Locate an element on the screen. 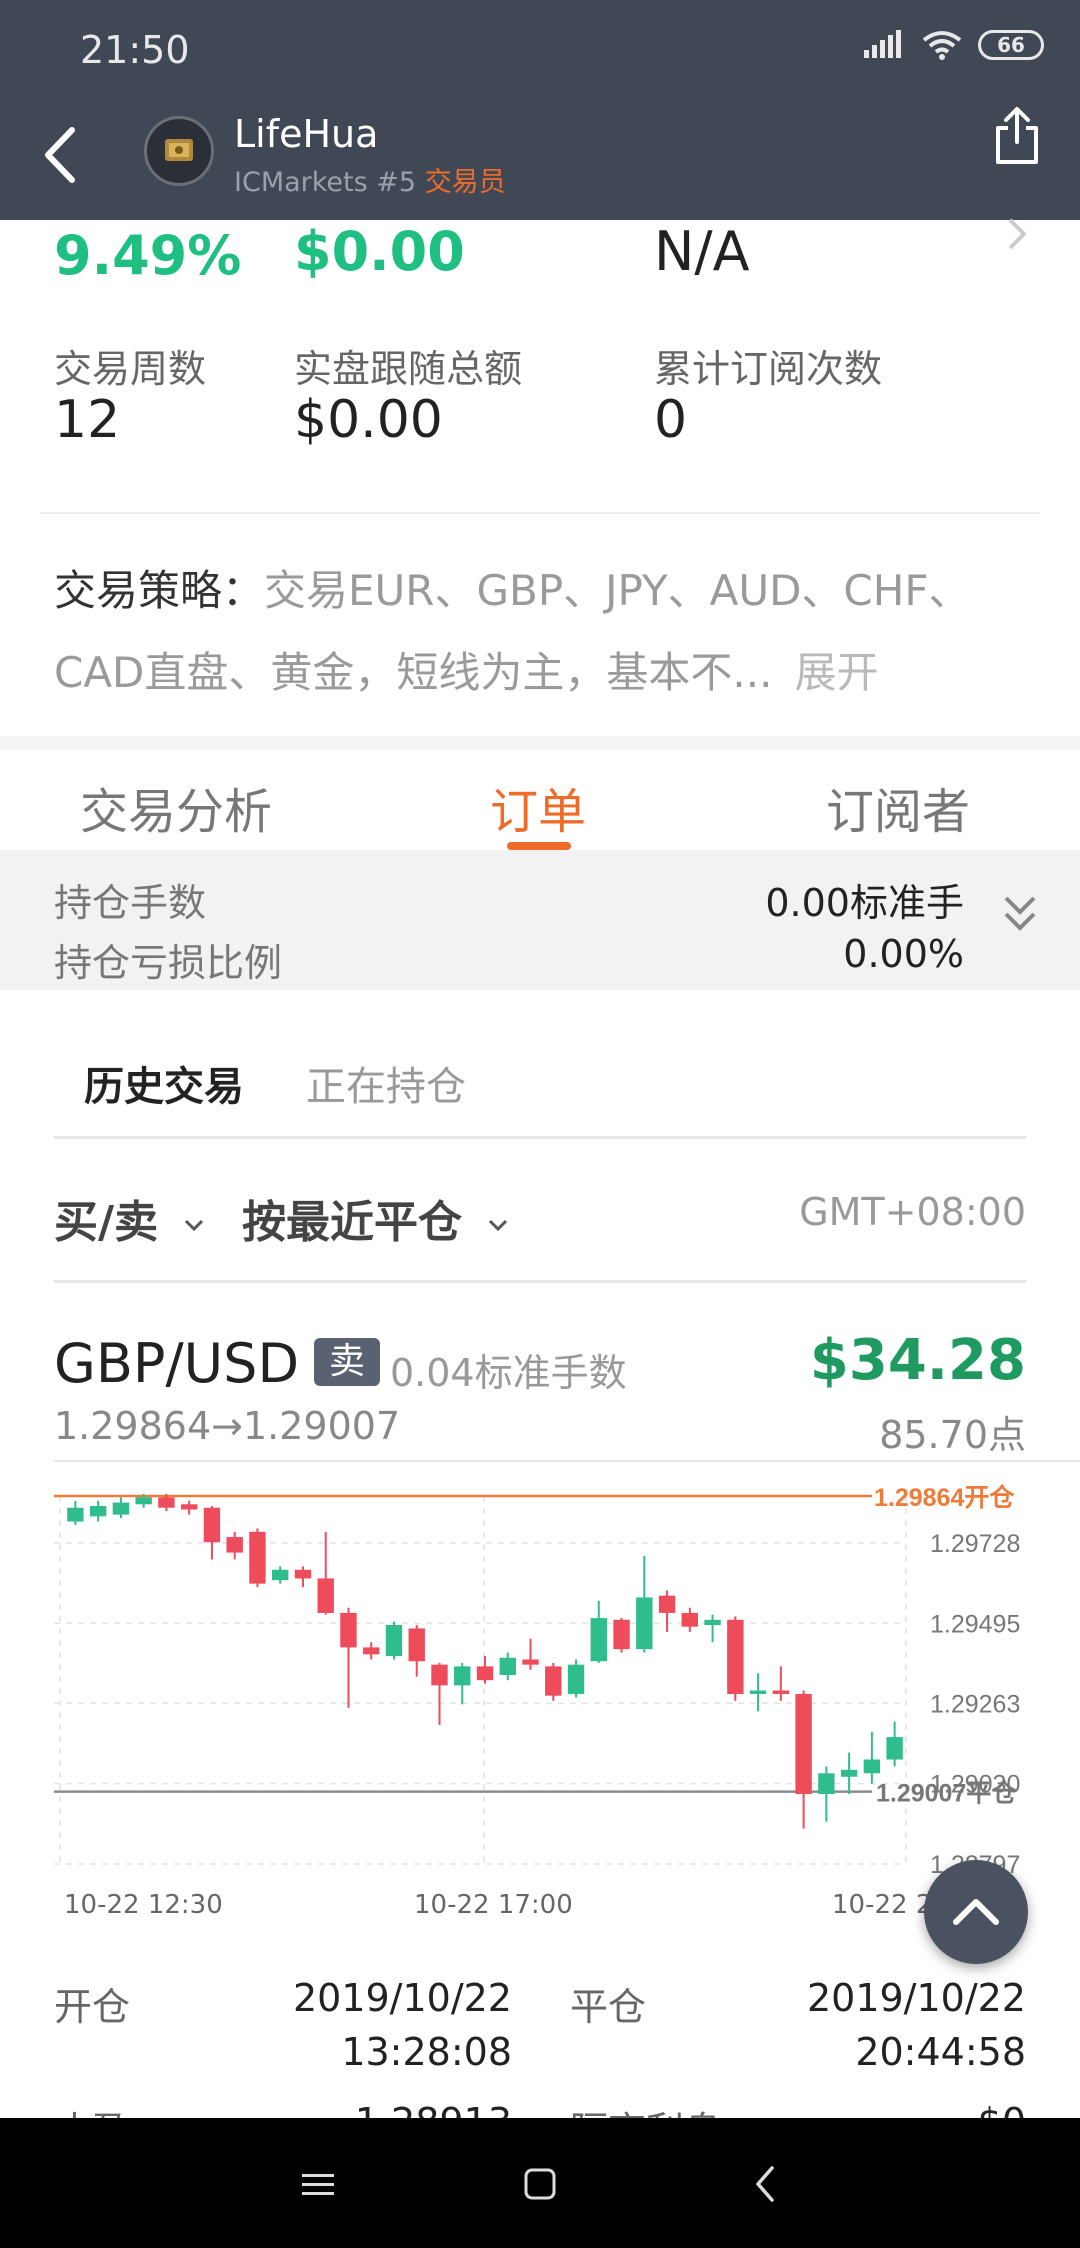  chevron-up-icon is located at coordinates (976, 1912).